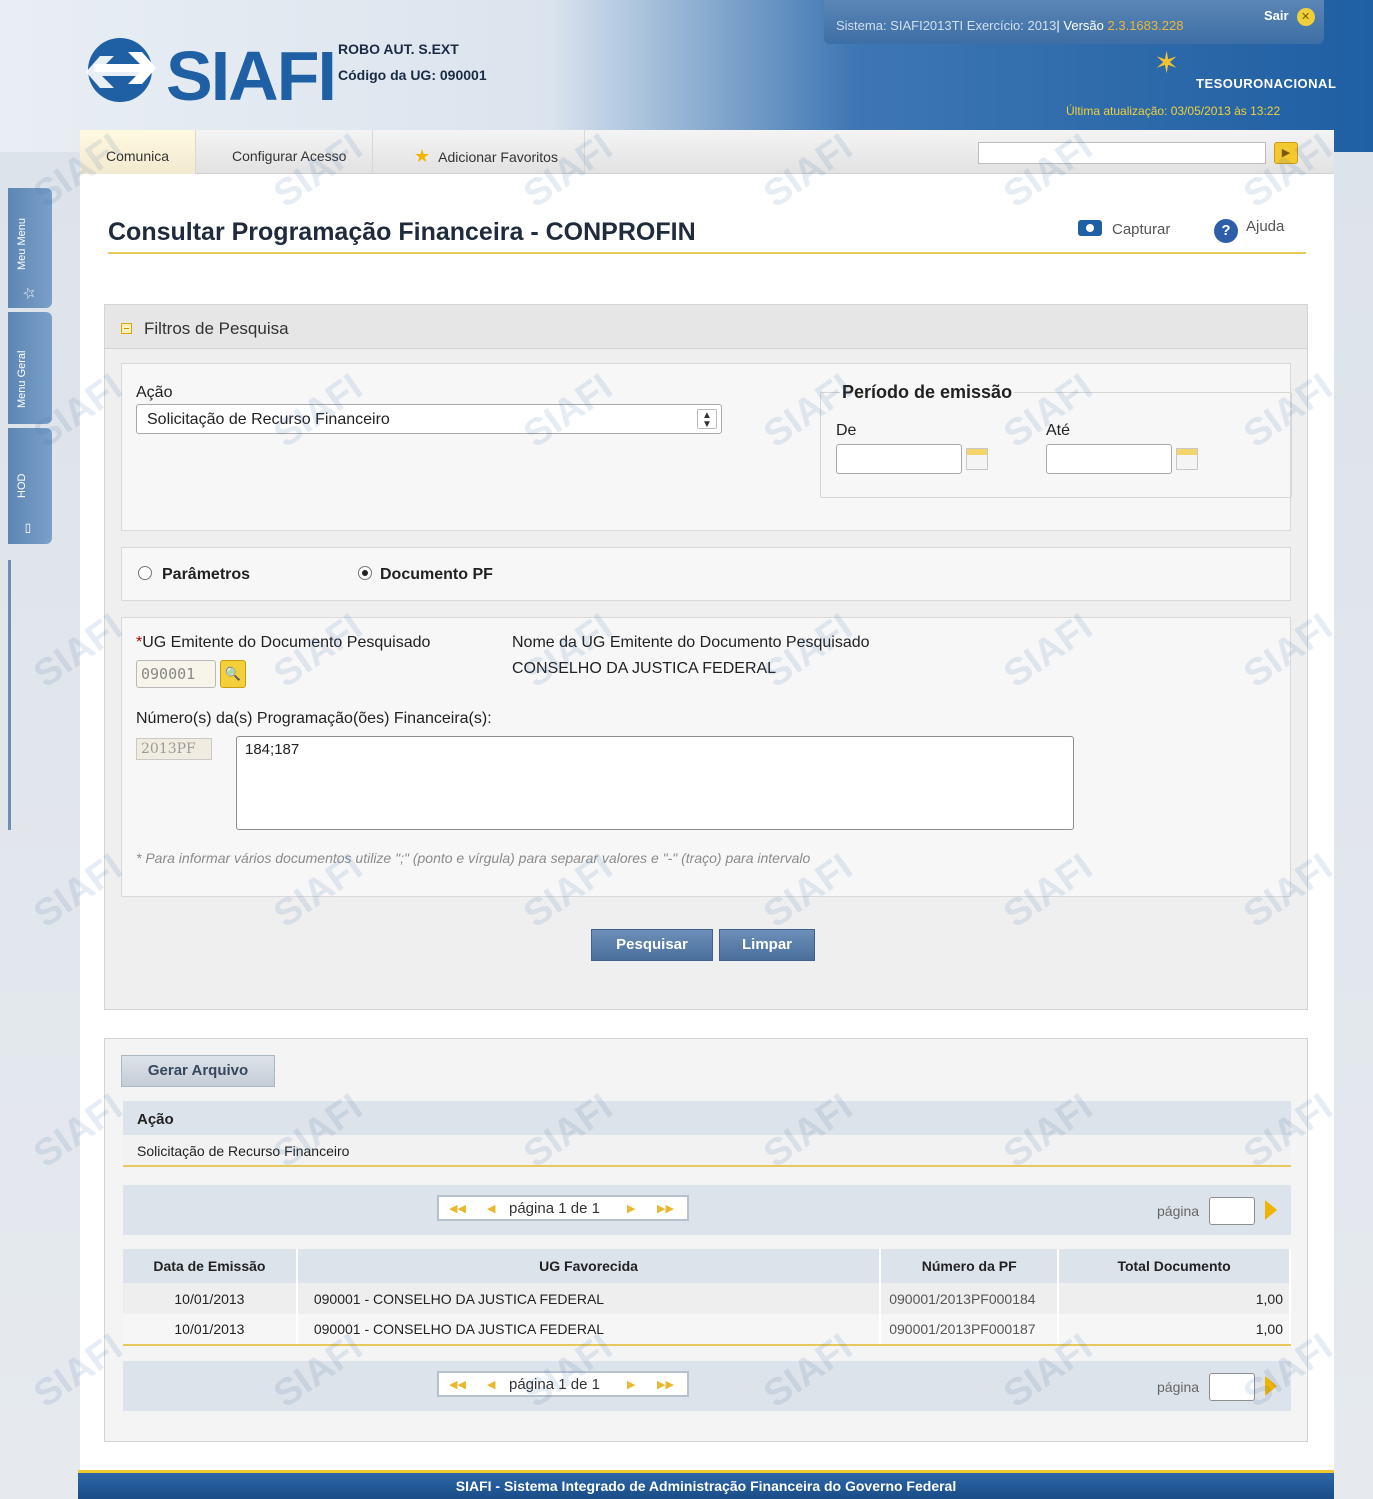 This screenshot has height=1499, width=1373. What do you see at coordinates (1167, 63) in the screenshot?
I see `tesouro-star-icon: ✶` at bounding box center [1167, 63].